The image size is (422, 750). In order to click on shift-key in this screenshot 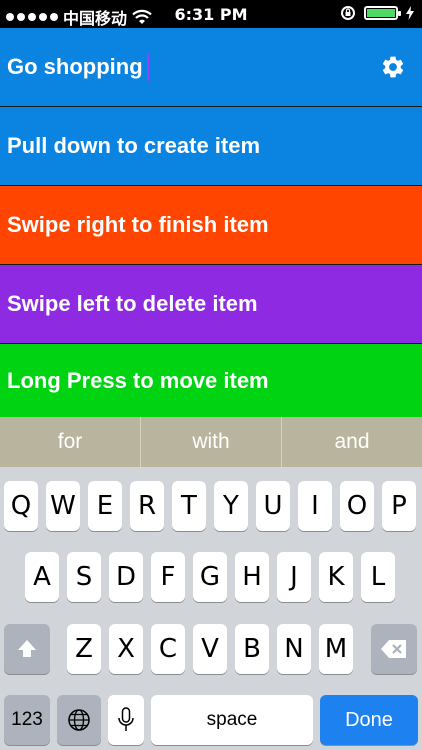, I will do `click(27, 649)`.